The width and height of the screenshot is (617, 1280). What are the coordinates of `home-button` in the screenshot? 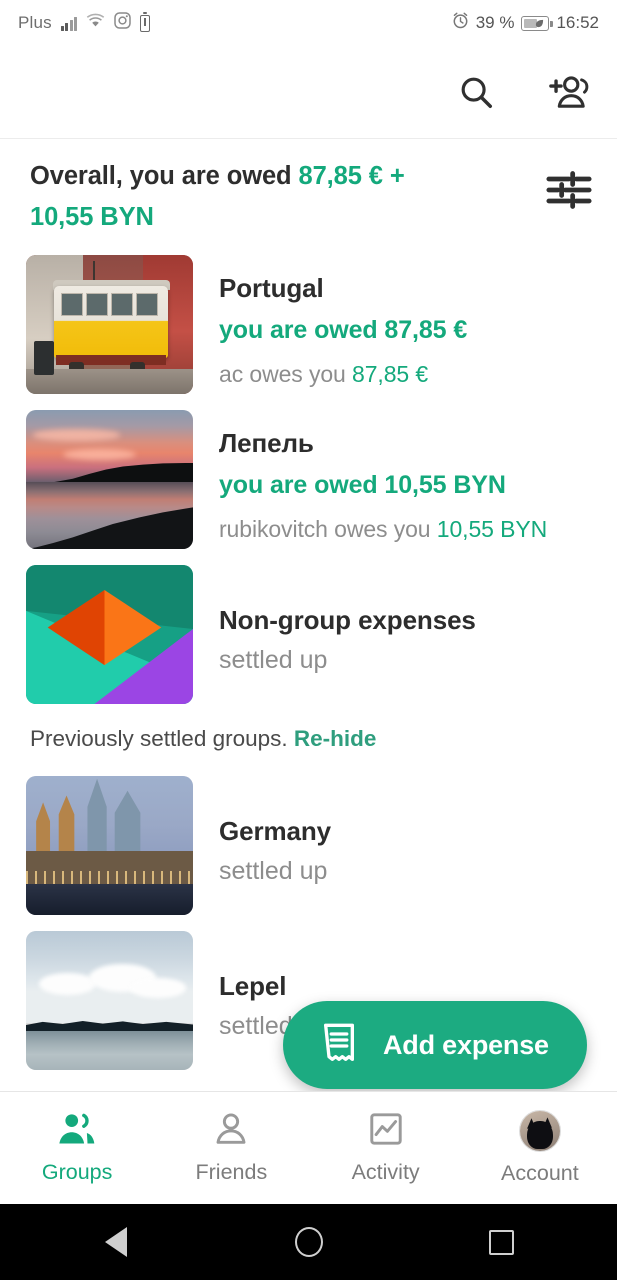 It's located at (309, 1242).